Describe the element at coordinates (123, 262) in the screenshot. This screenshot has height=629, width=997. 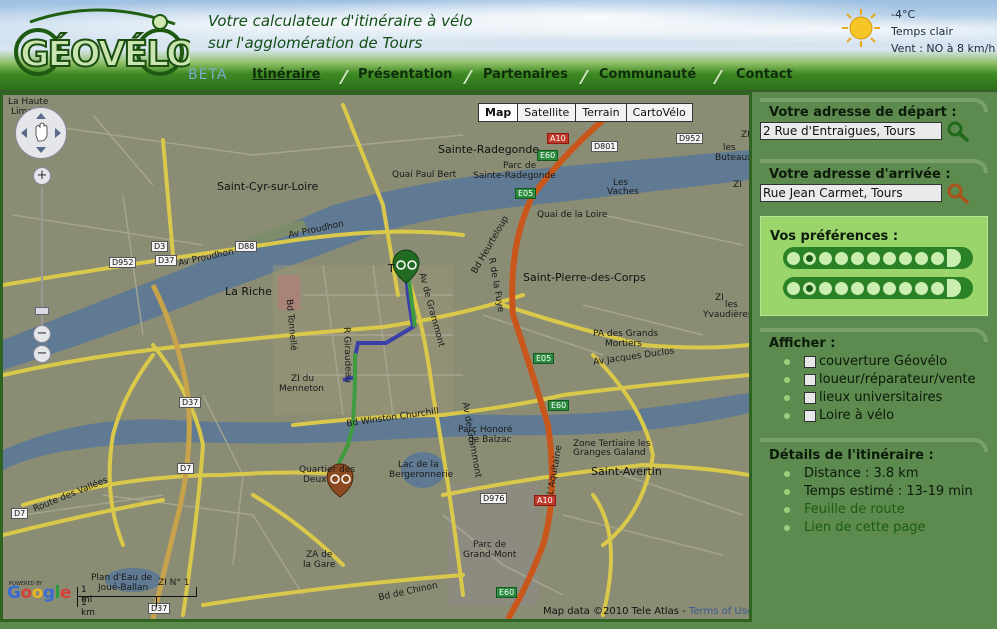
I see `road-d952-west: D952` at that location.